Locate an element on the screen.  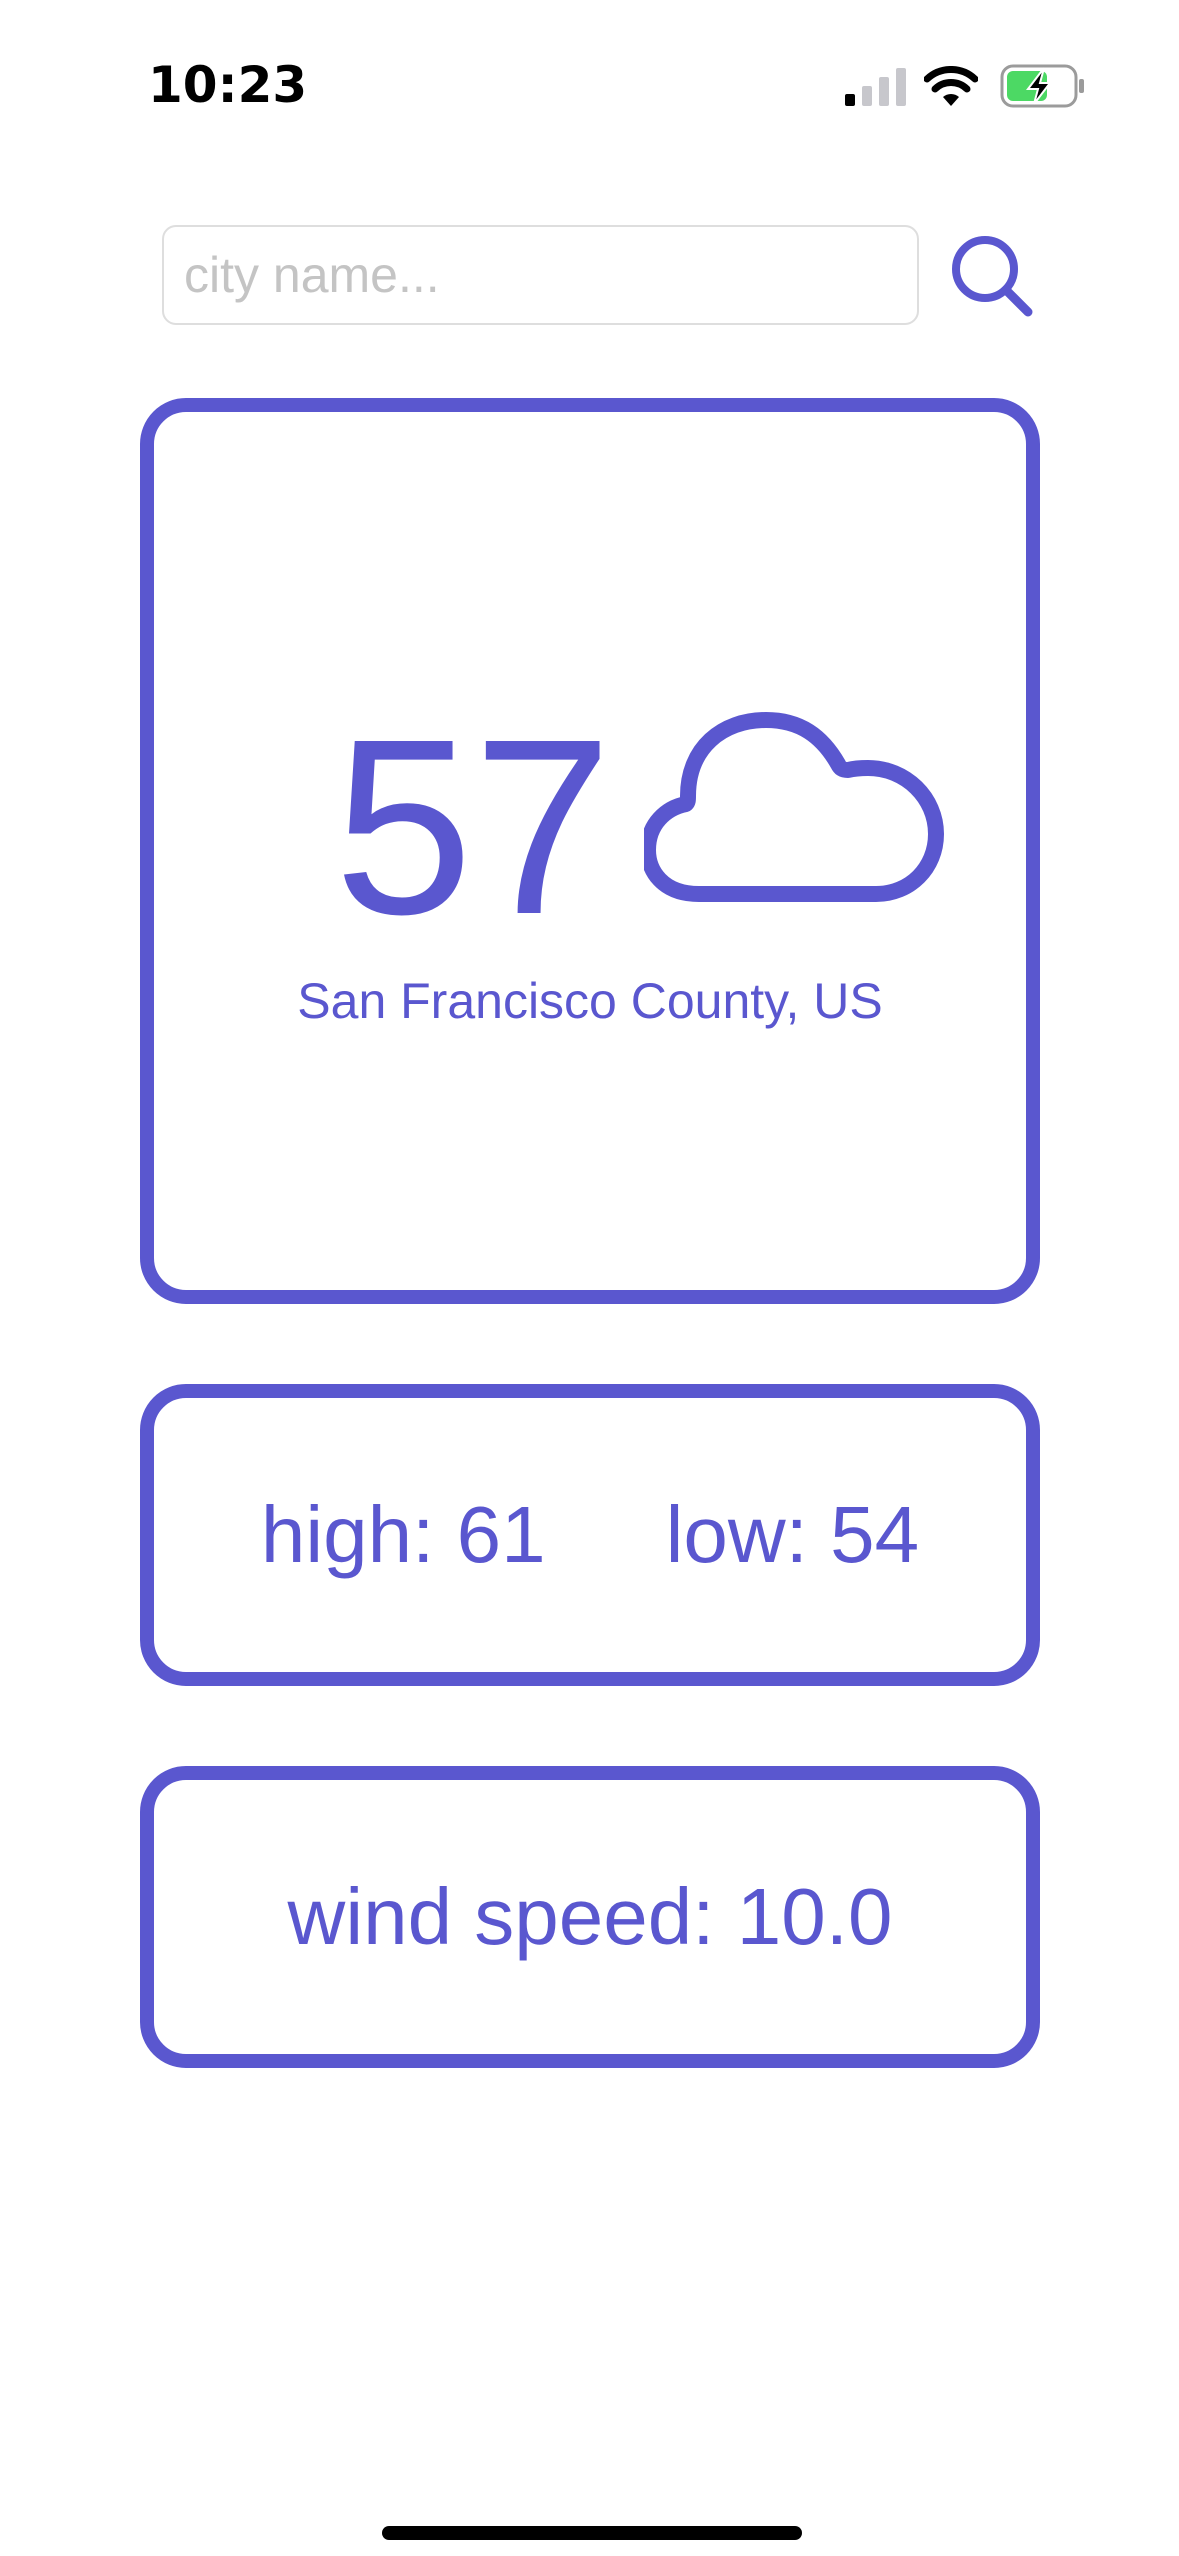
location-name: San Francisco County, US is located at coordinates (590, 1001).